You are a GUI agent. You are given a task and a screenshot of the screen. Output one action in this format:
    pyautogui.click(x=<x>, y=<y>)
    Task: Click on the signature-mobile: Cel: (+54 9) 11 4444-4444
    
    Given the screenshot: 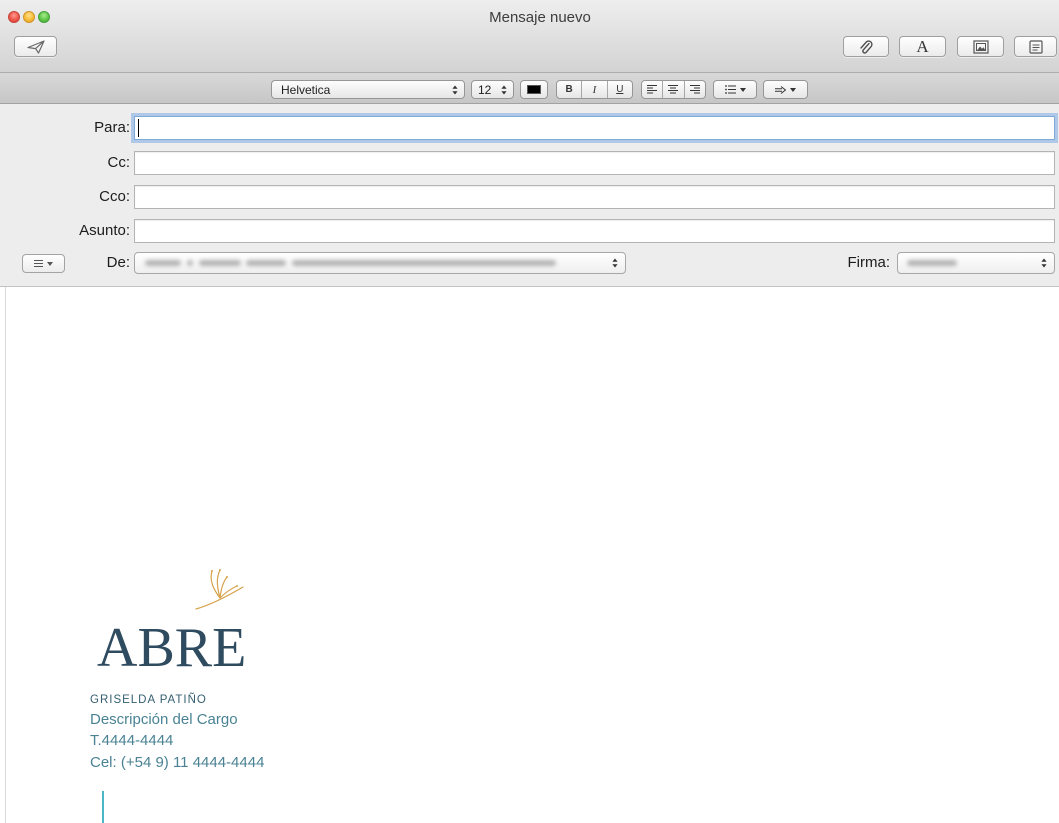 What is the action you would take?
    pyautogui.click(x=177, y=762)
    